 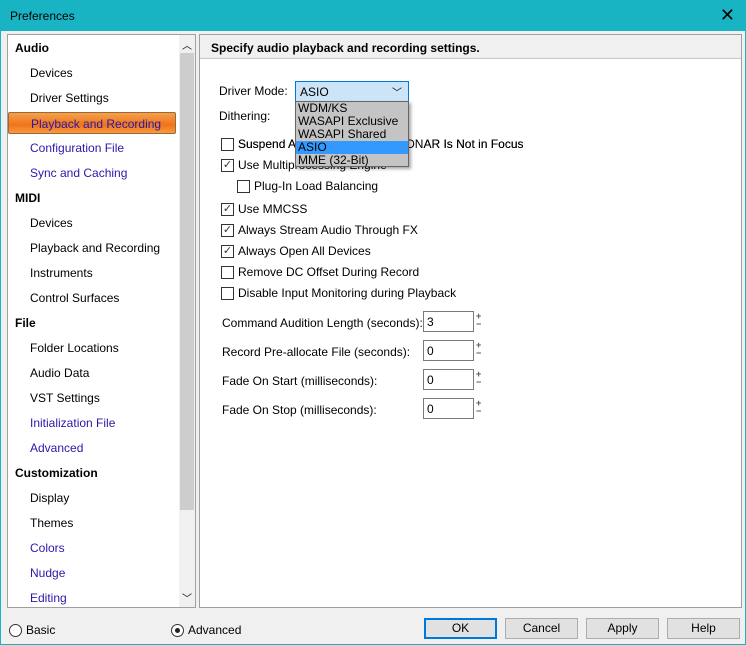 I want to click on sidebar-section-audio: Audio, so click(x=94, y=48).